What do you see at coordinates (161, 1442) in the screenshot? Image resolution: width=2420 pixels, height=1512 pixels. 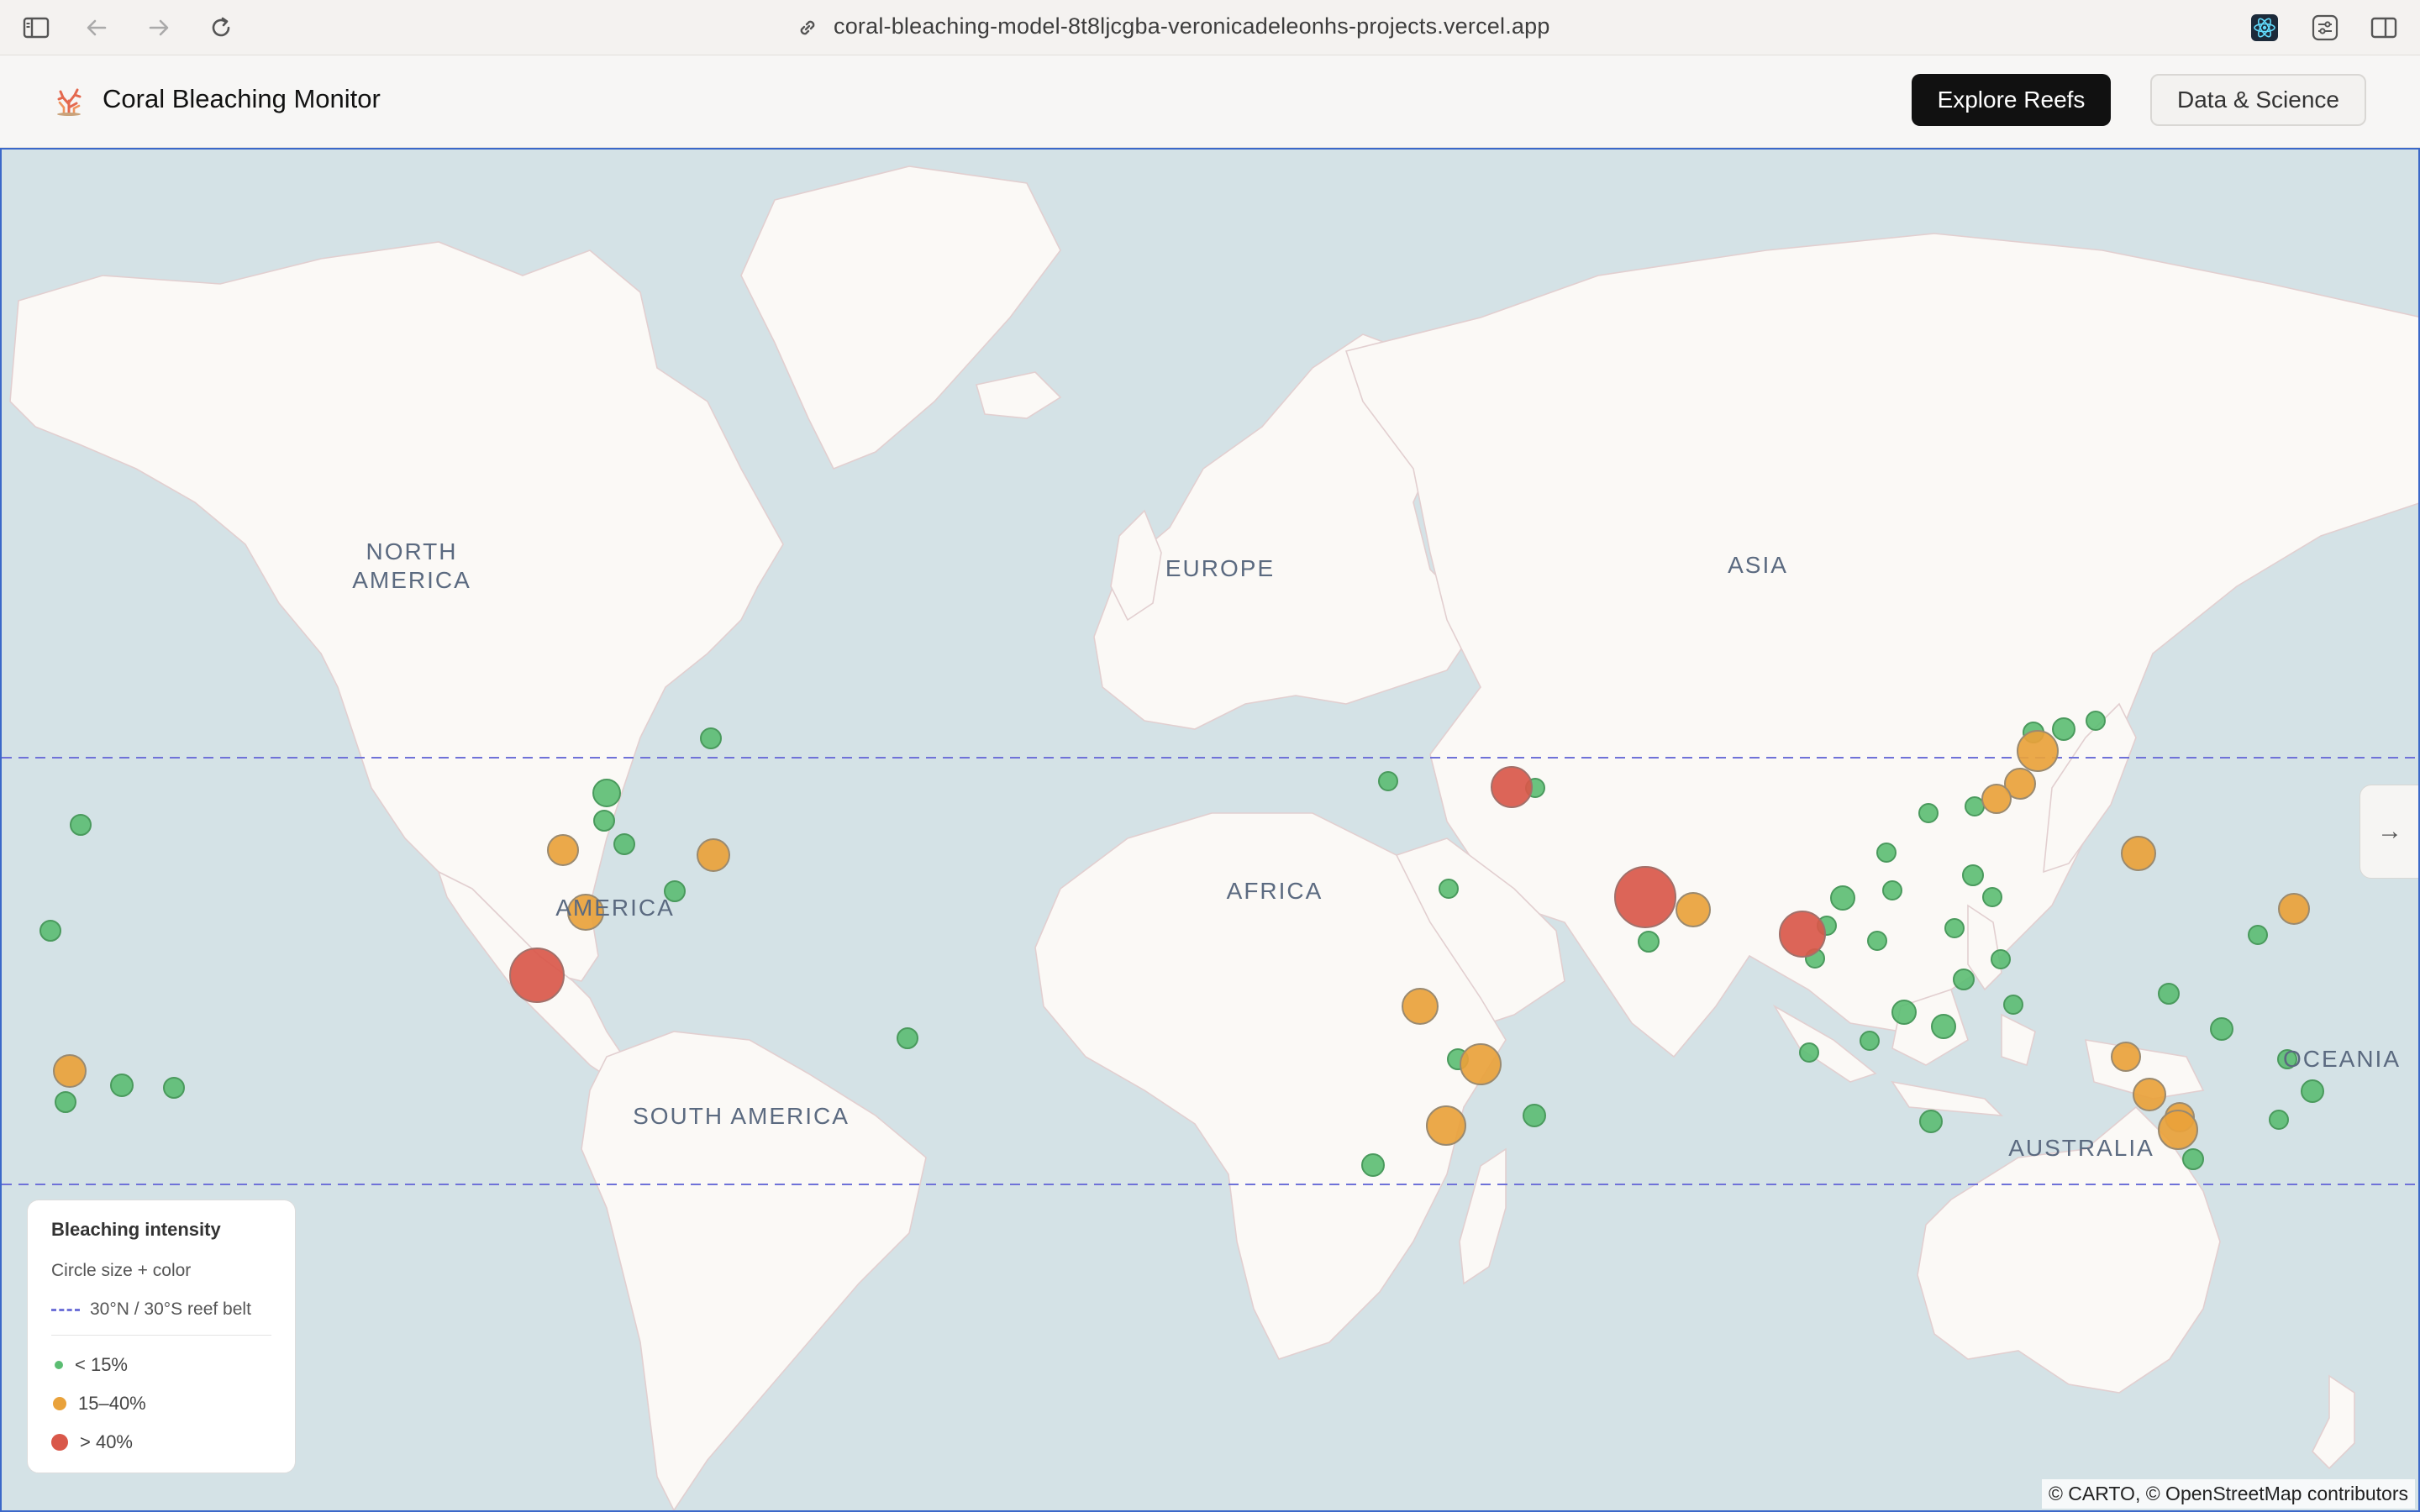 I see `legend-high-row: > 40%` at bounding box center [161, 1442].